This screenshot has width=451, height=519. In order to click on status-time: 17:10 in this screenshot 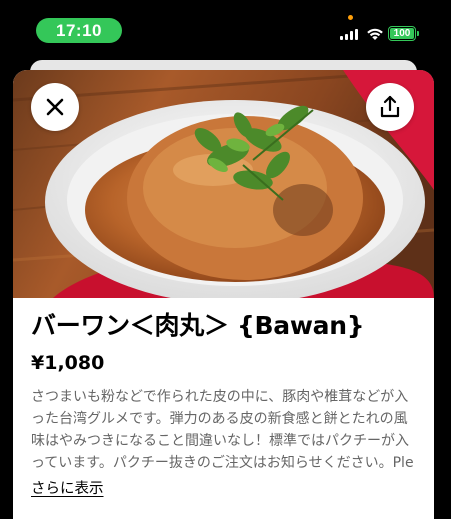, I will do `click(79, 30)`.